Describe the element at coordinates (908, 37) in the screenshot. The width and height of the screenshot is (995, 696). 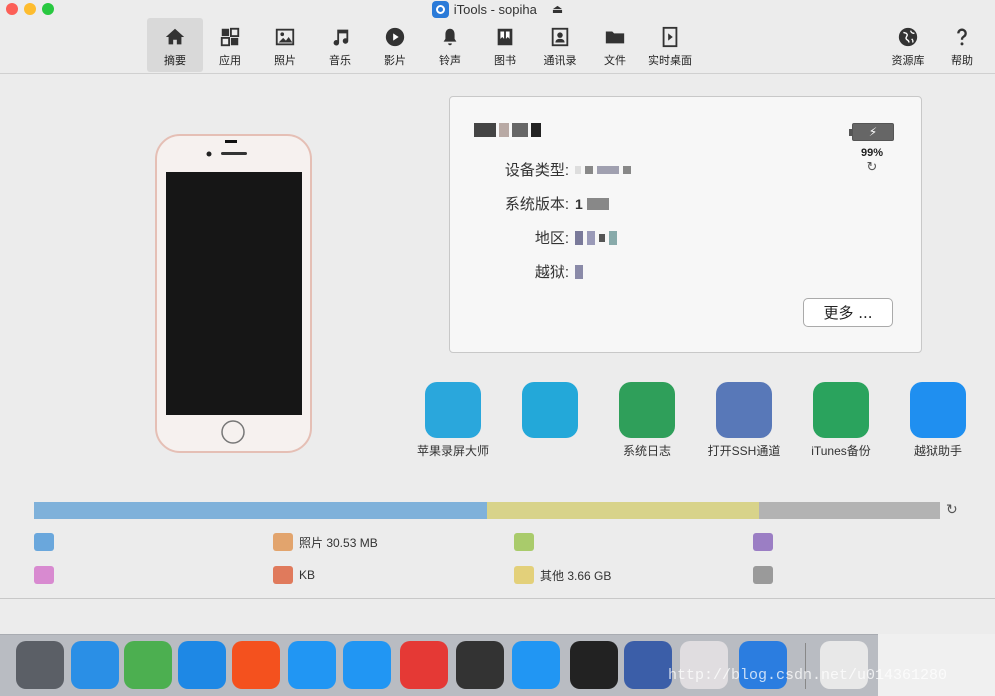
I see `globe-icon` at that location.